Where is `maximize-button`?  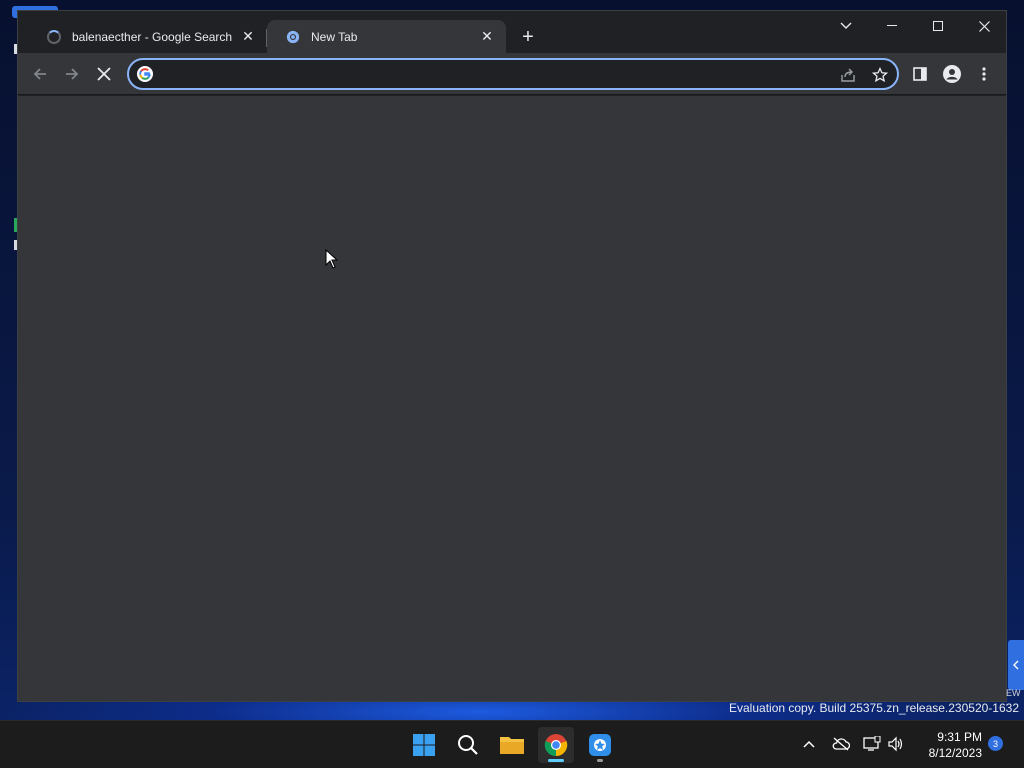 maximize-button is located at coordinates (938, 26).